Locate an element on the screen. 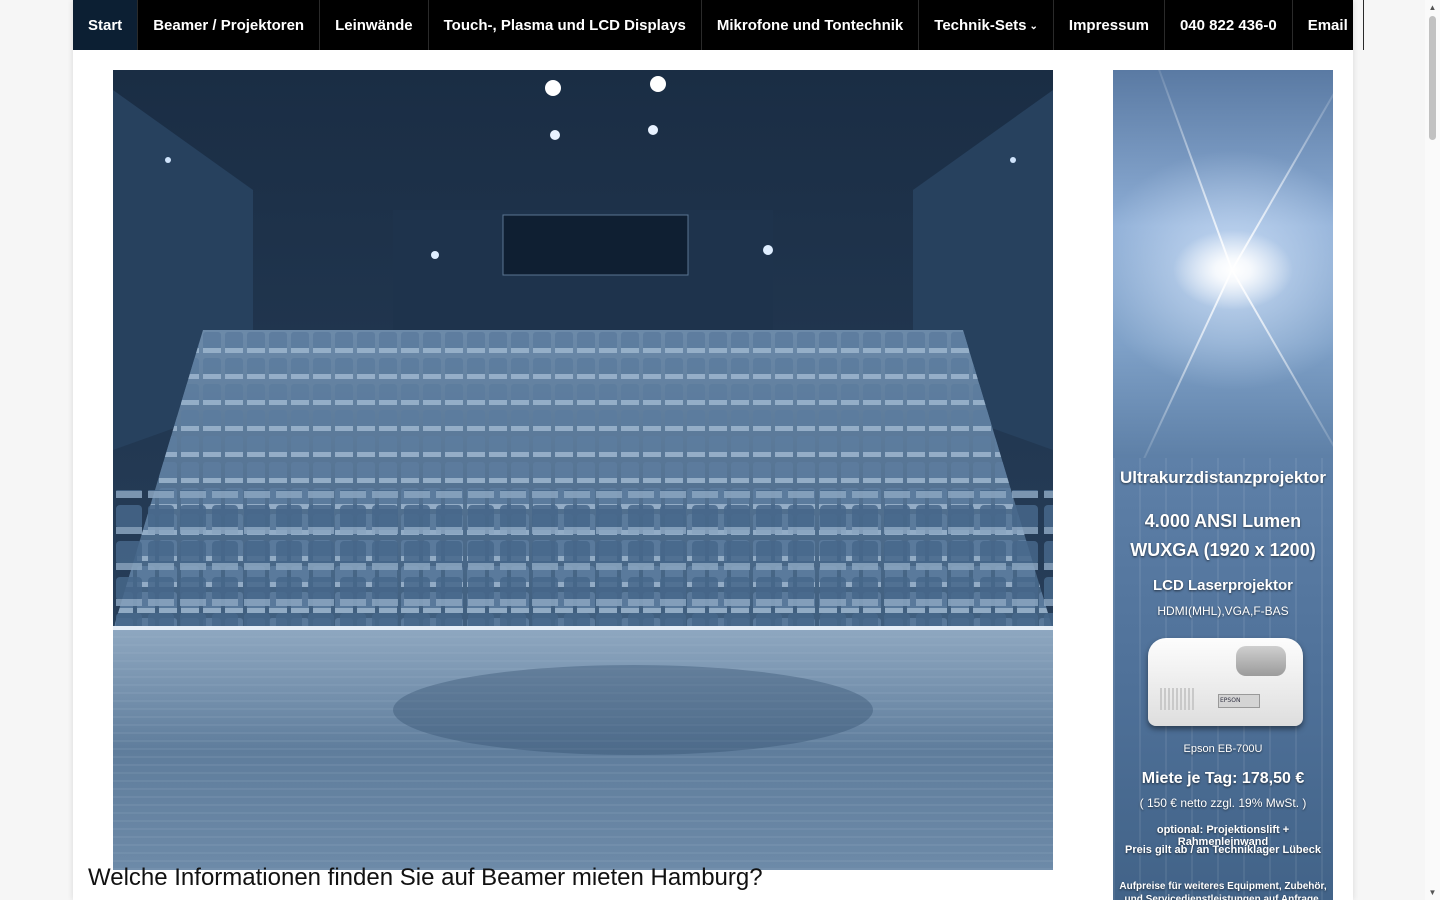 The image size is (1440, 900). vertical-scrollbar: ▲ ▼ is located at coordinates (1432, 450).